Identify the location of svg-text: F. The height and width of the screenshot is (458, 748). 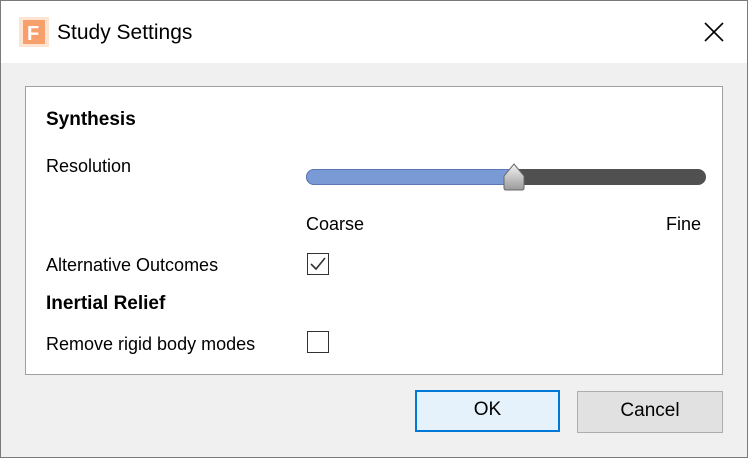
(33, 34).